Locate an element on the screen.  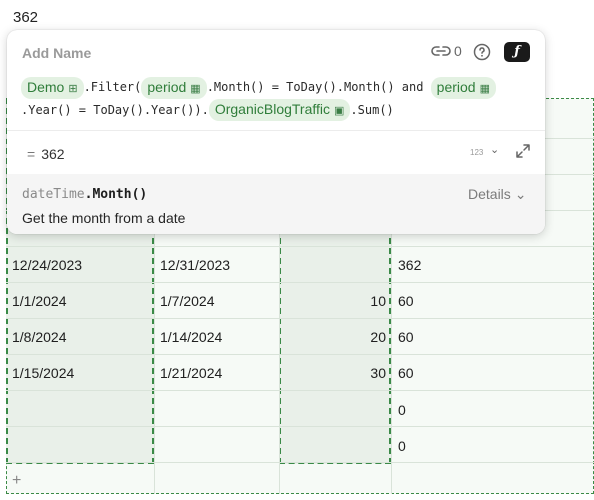
help-icon is located at coordinates (482, 54).